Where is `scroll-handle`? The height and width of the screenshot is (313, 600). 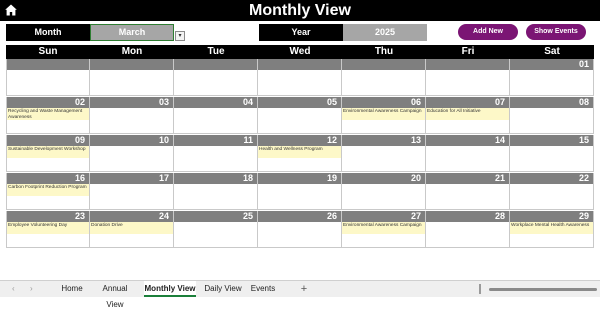
scroll-handle is located at coordinates (480, 289).